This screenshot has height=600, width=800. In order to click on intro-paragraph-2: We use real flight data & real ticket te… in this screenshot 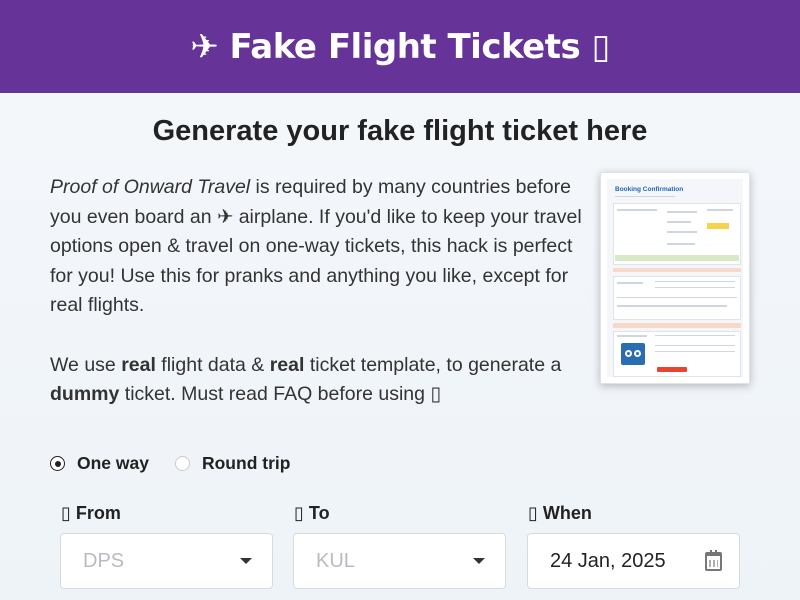, I will do `click(320, 380)`.